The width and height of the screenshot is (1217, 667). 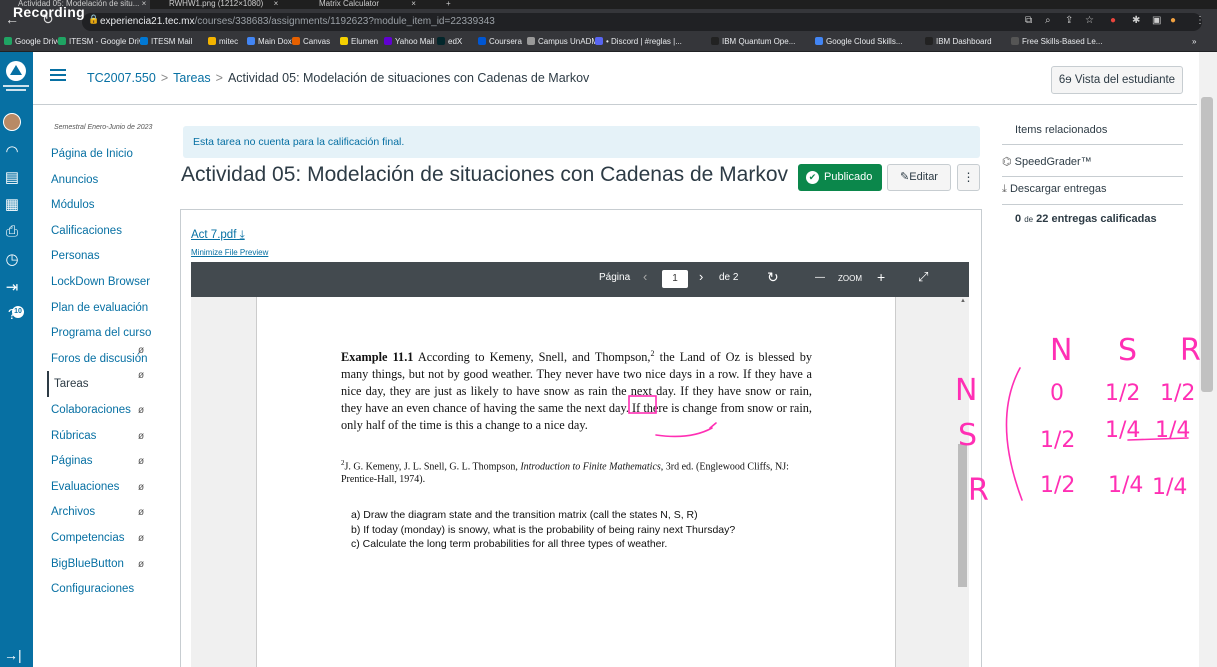 I want to click on ink-stroke, so click(x=1158, y=439).